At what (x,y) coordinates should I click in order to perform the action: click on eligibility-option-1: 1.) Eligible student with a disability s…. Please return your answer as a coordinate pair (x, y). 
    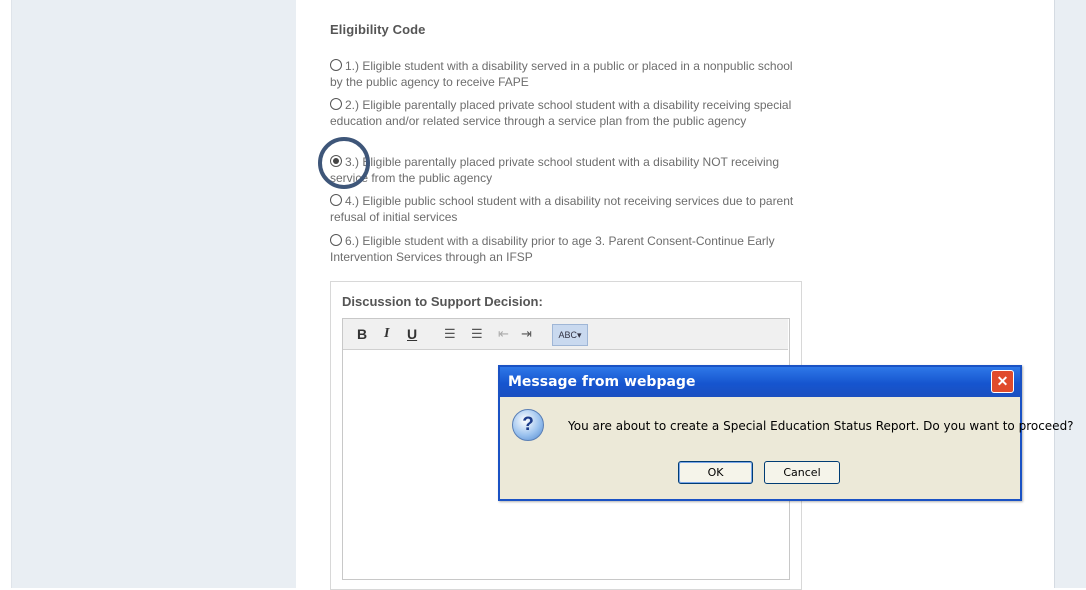
    Looking at the image, I should click on (565, 74).